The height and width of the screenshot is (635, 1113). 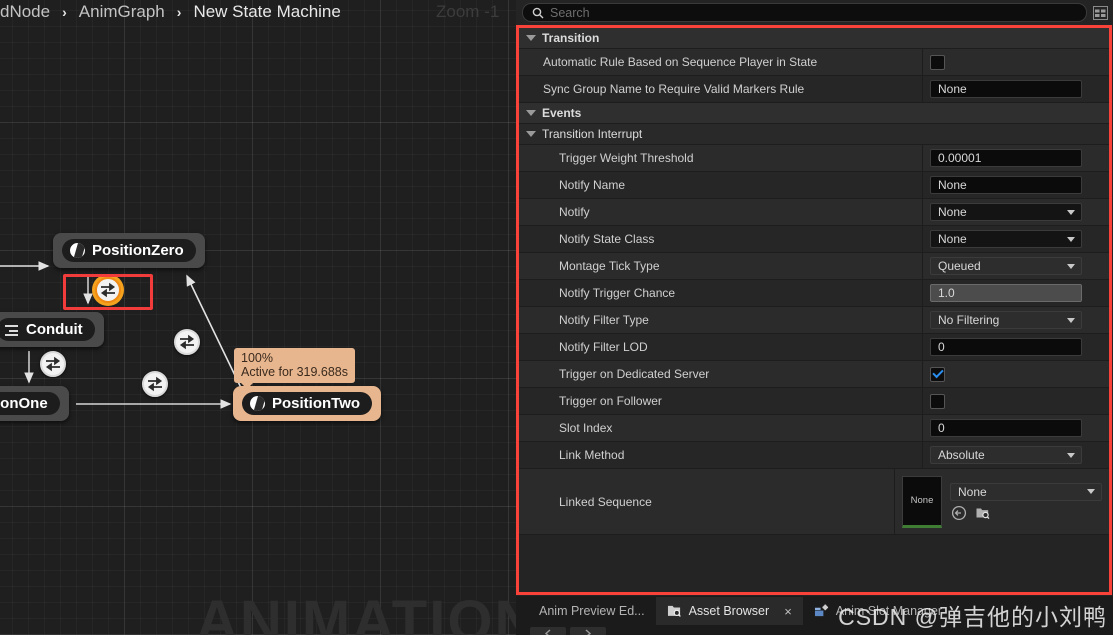 I want to click on link-method-dropdown: Absolute, so click(x=1006, y=455).